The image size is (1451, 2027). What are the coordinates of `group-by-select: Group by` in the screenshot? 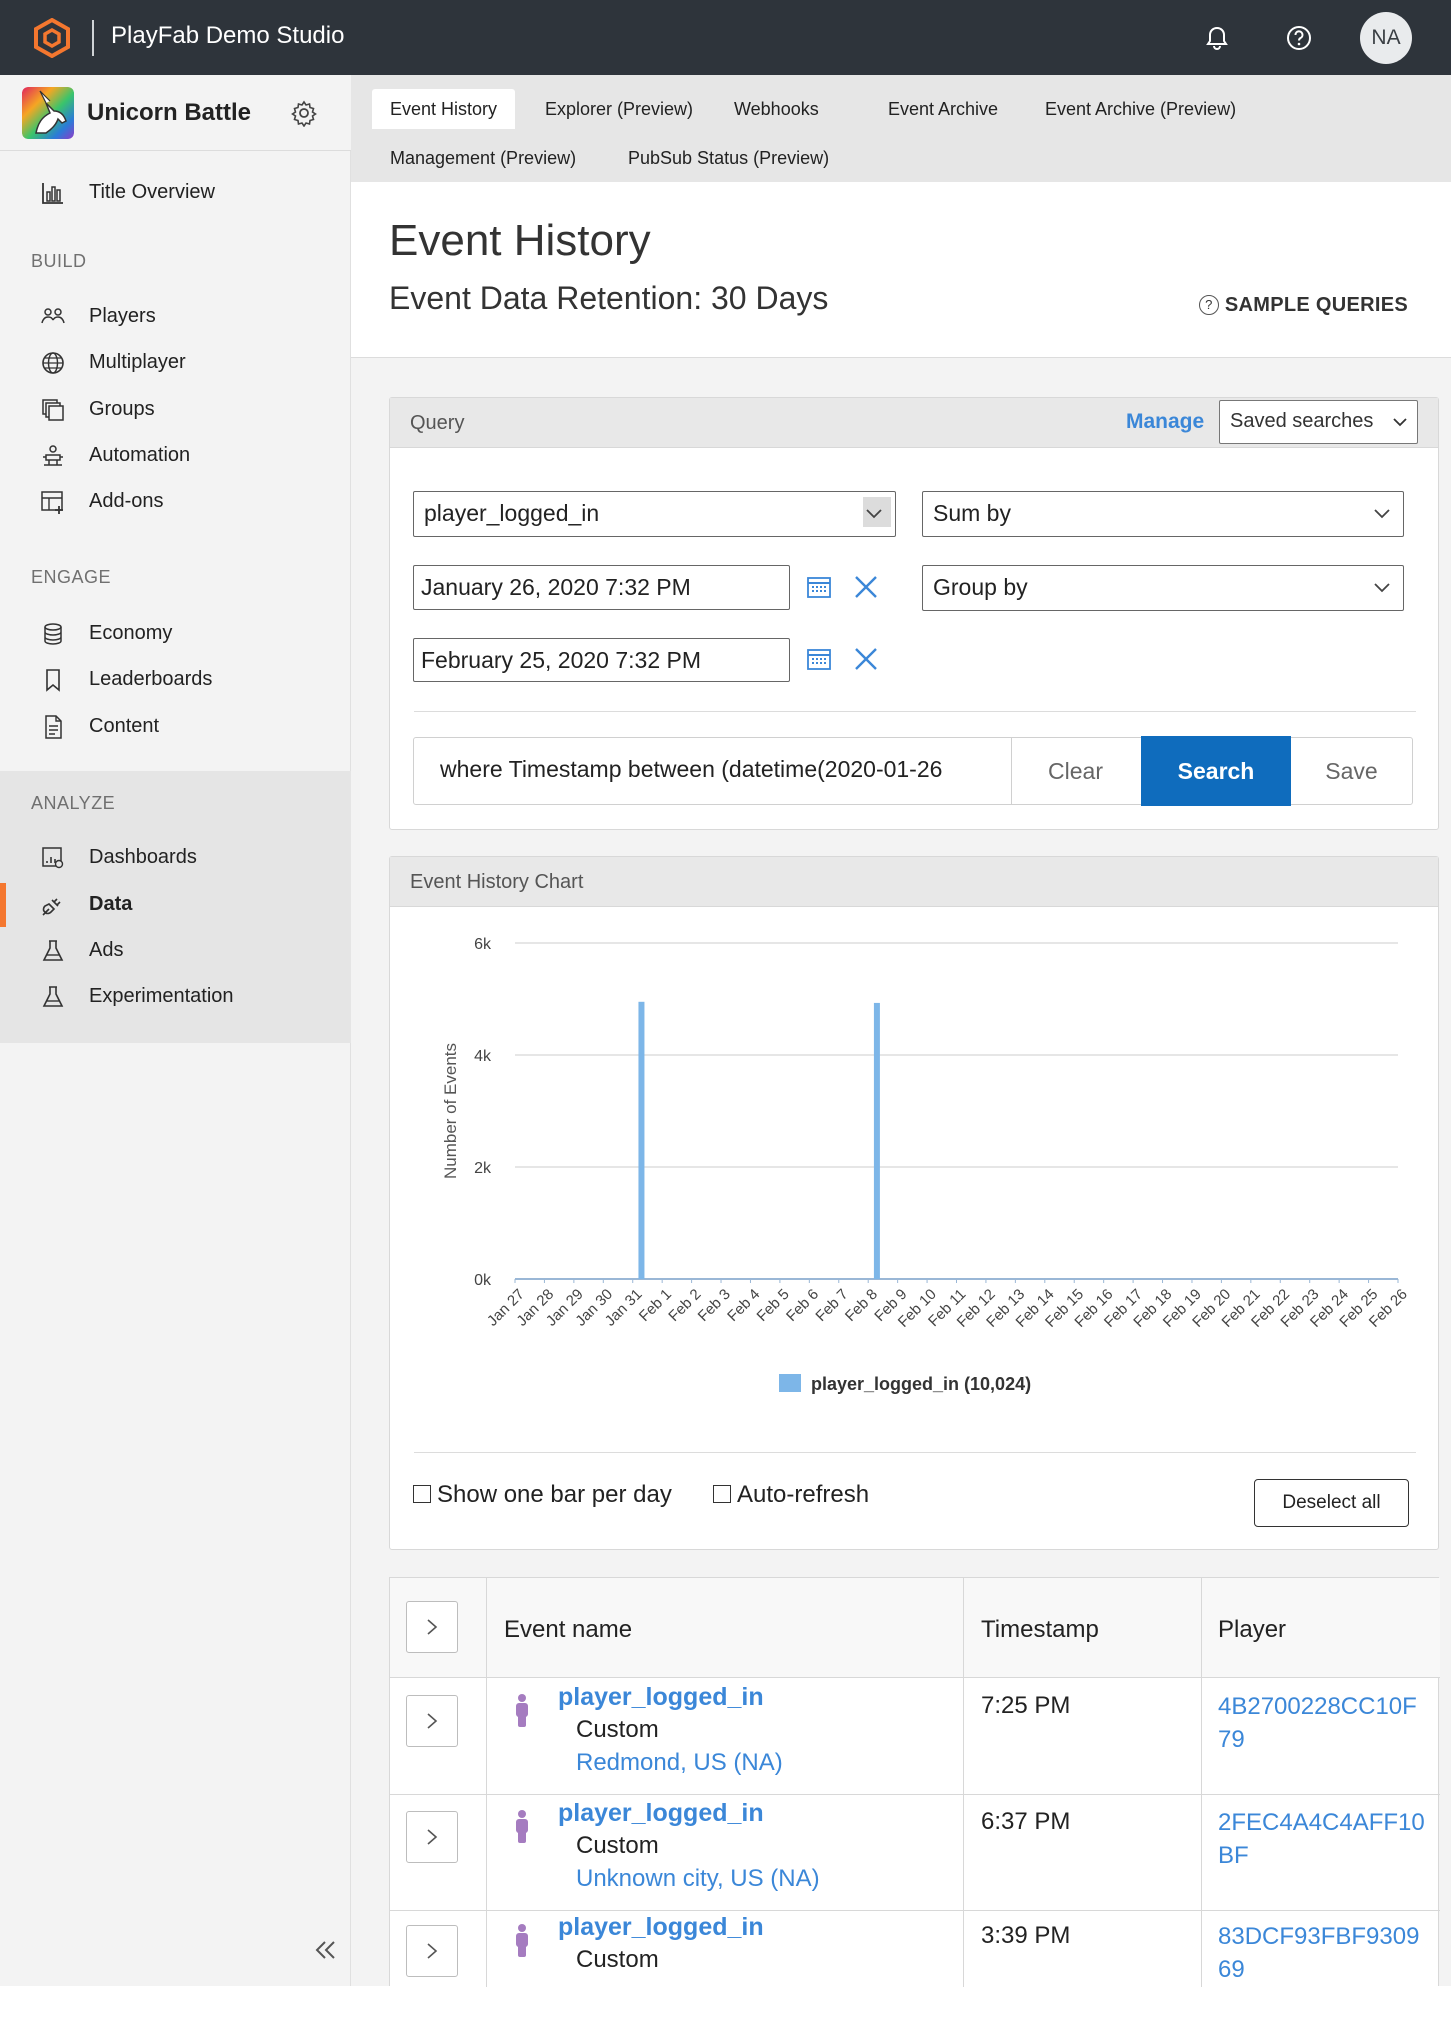 It's located at (1163, 588).